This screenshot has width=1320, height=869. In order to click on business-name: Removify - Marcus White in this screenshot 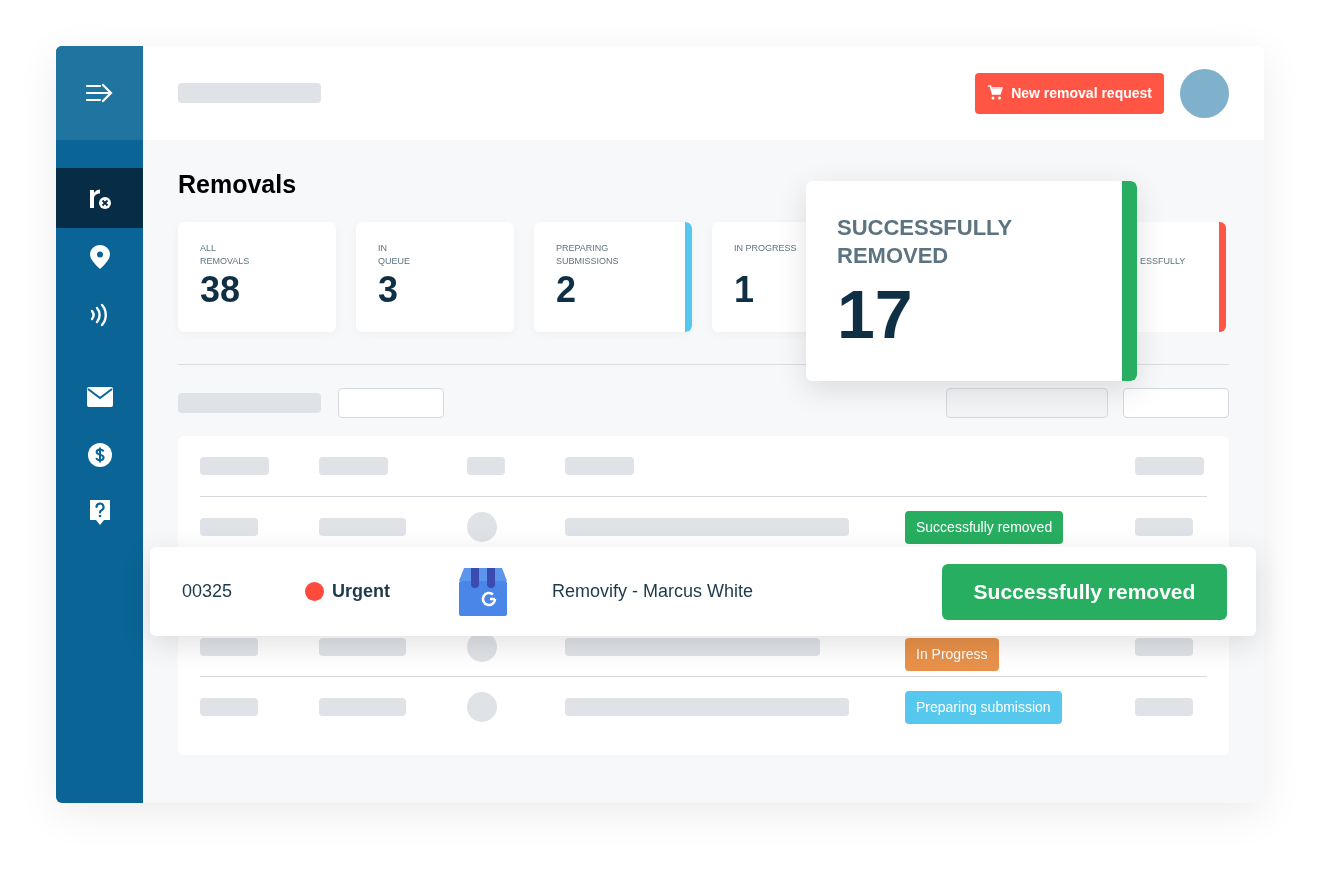, I will do `click(653, 591)`.